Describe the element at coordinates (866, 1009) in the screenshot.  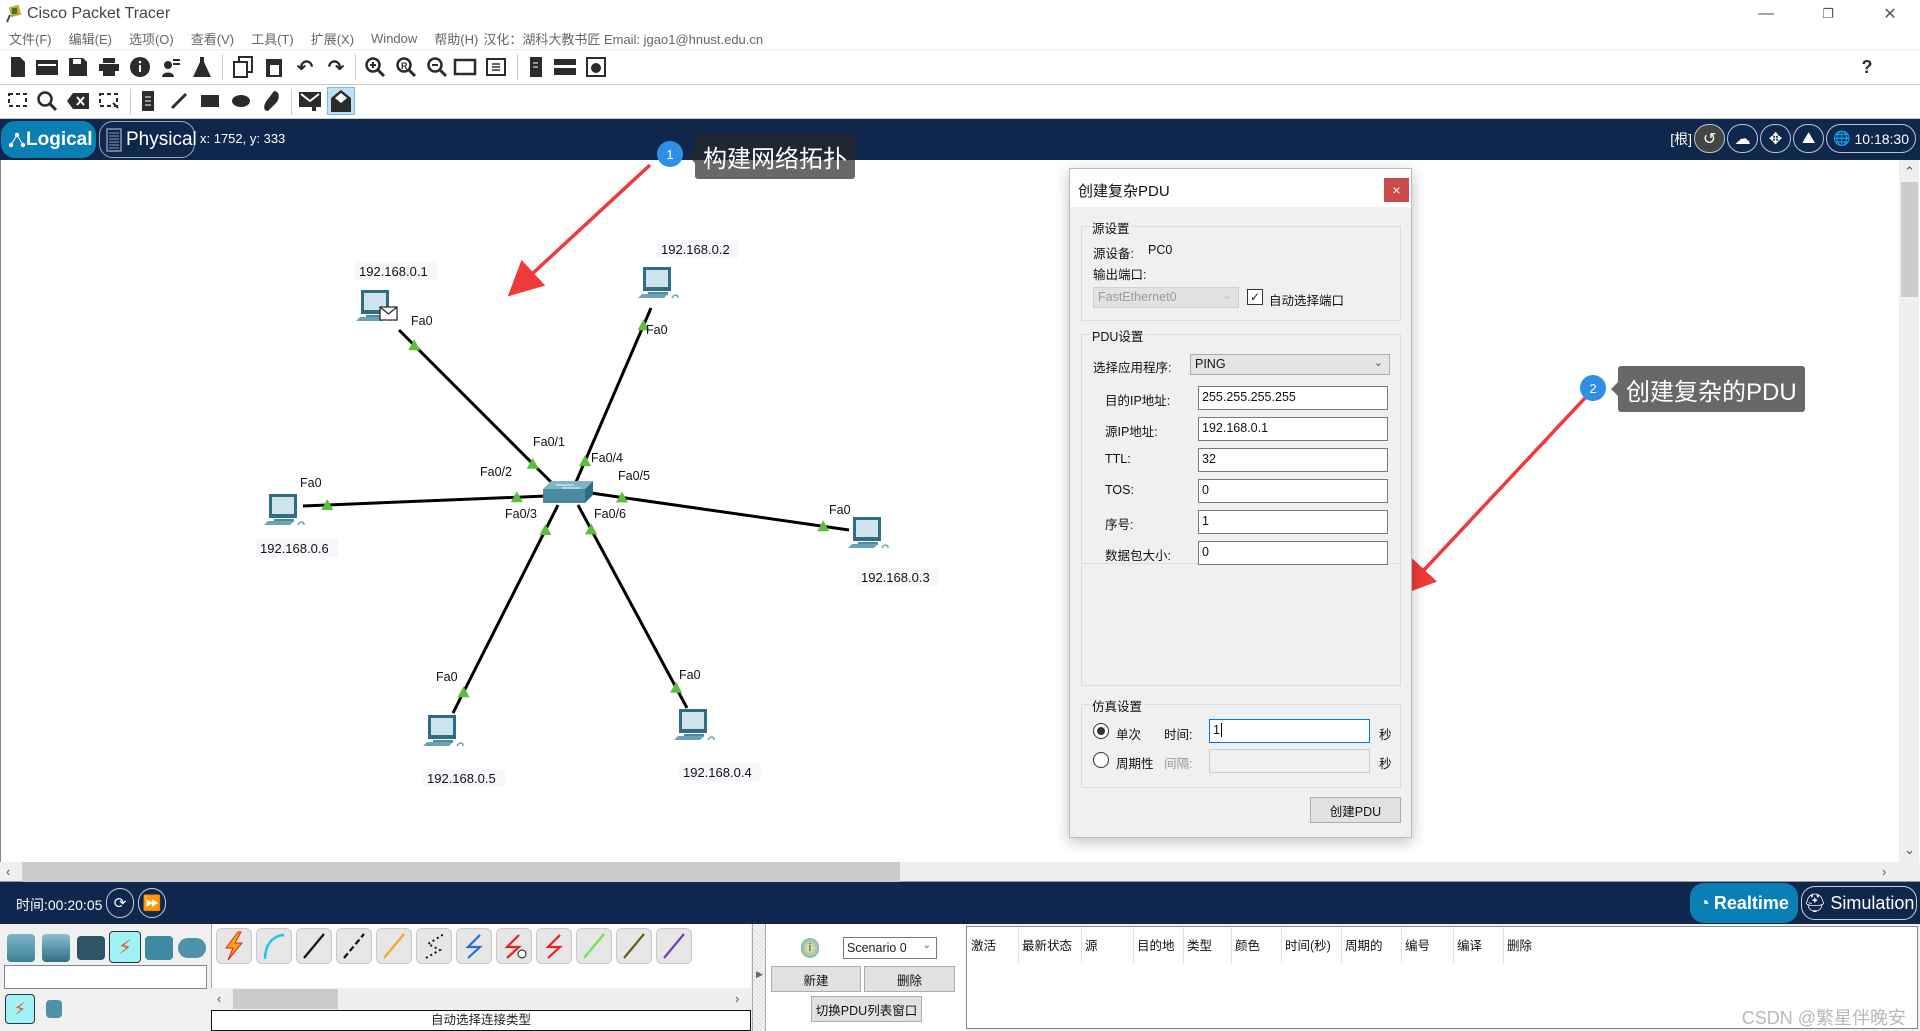
I see `toggle-pdu-list-button: 切换PDU列表窗口` at that location.